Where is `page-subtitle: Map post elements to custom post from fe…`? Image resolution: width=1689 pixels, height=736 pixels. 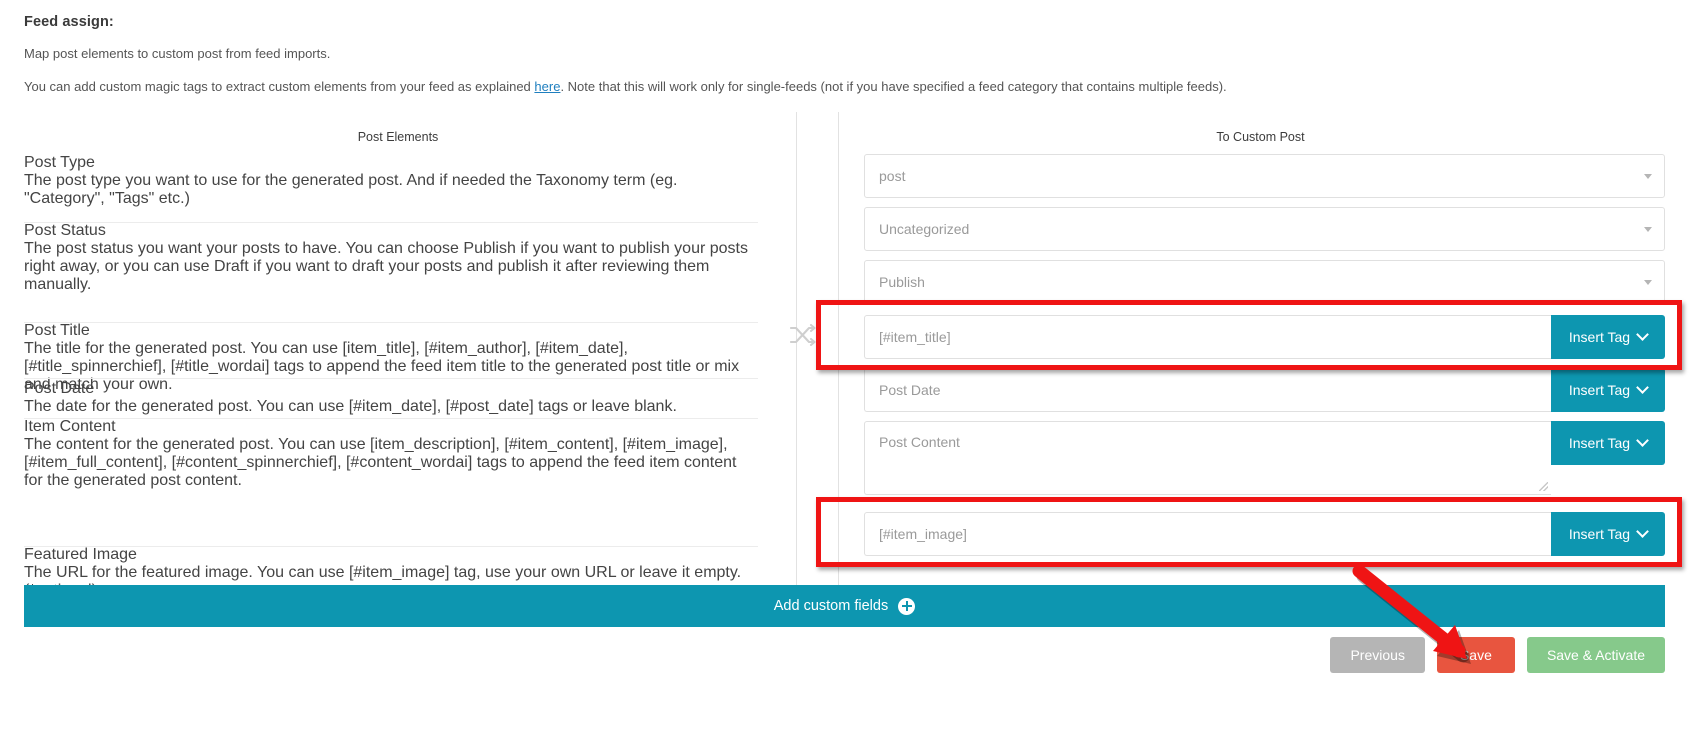 page-subtitle: Map post elements to custom post from fe… is located at coordinates (177, 53).